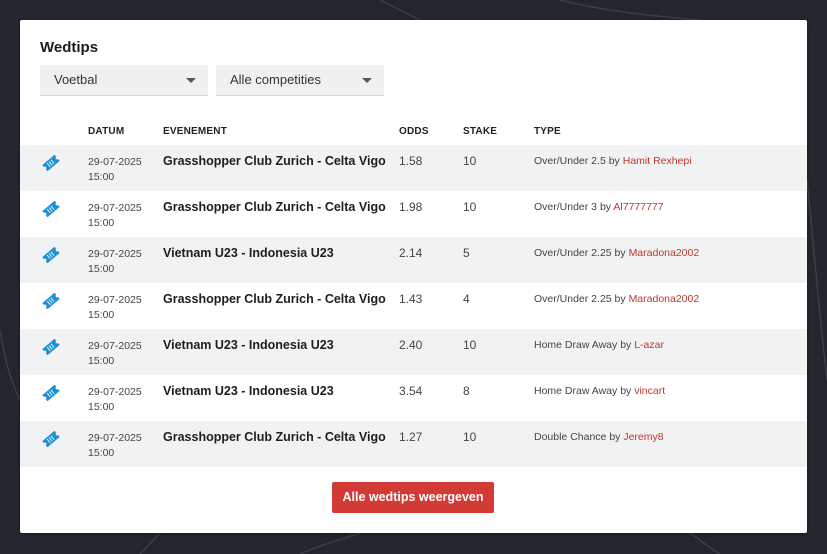 The height and width of the screenshot is (554, 827). Describe the element at coordinates (570, 161) in the screenshot. I see `bet-type: Over/Under 2.5` at that location.